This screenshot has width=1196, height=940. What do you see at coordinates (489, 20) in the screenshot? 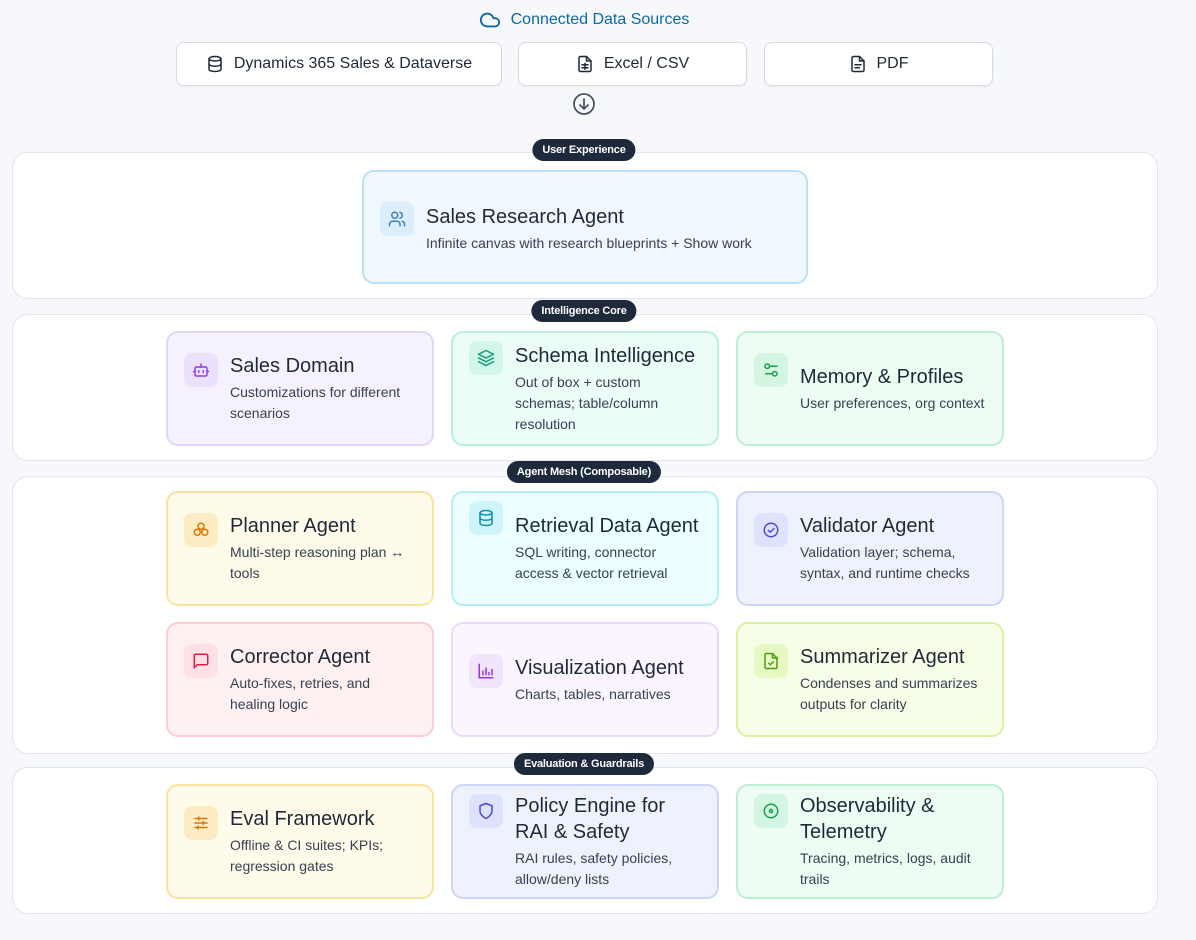
I see `cloud-icon` at bounding box center [489, 20].